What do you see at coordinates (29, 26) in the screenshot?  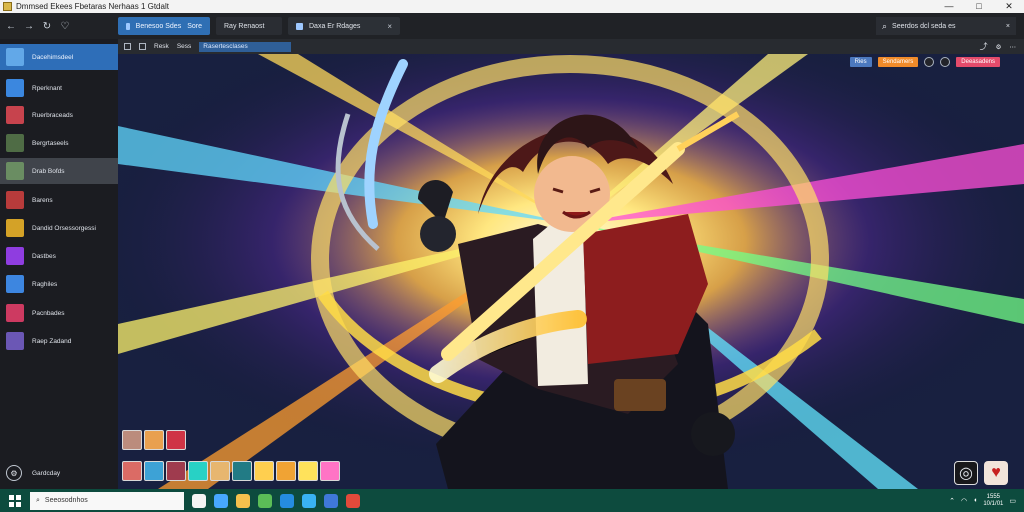 I see `forward-arrow-icon: →` at bounding box center [29, 26].